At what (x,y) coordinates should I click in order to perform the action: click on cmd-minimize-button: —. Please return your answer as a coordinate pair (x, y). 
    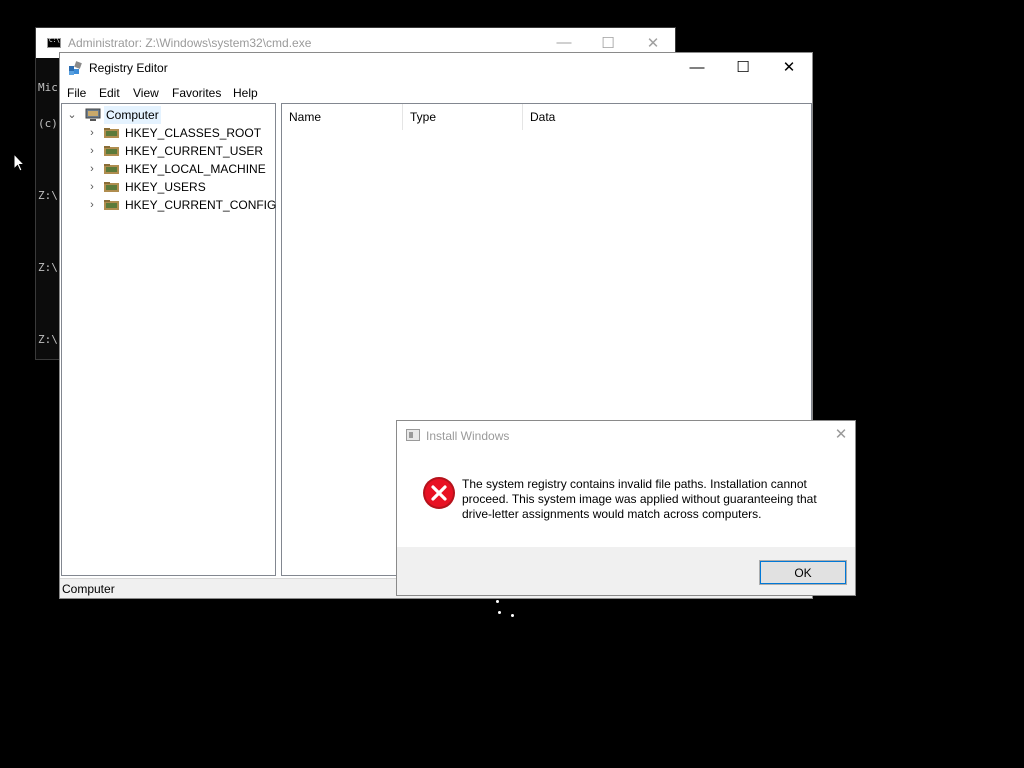
    Looking at the image, I should click on (564, 42).